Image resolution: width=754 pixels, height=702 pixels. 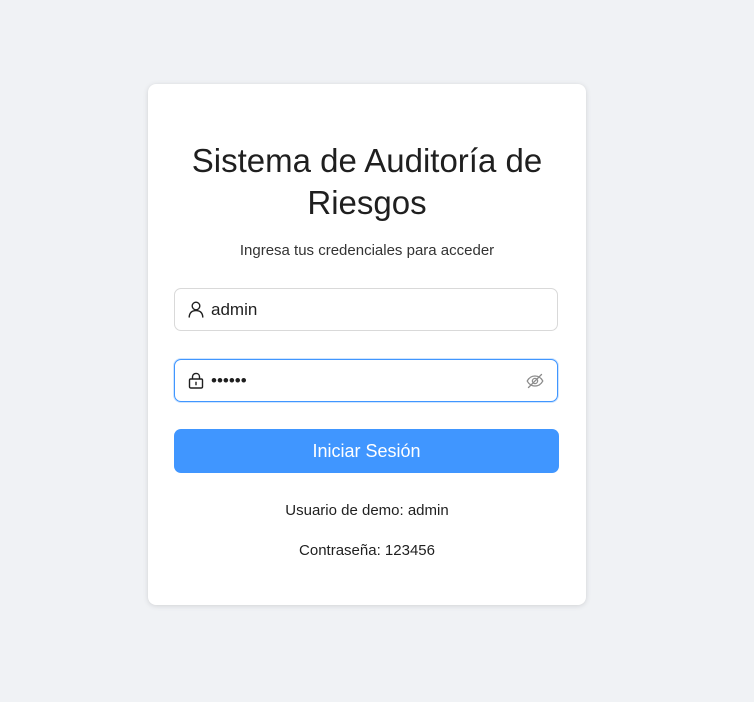 What do you see at coordinates (384, 309) in the screenshot?
I see `username-input` at bounding box center [384, 309].